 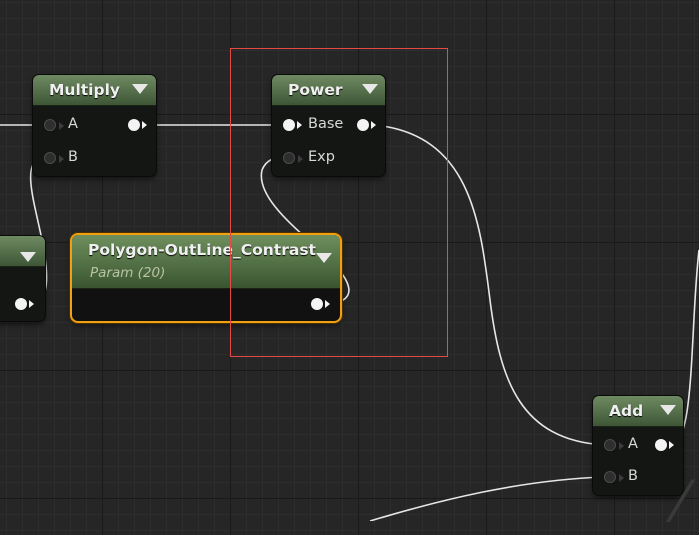 I want to click on add-output-pin, so click(x=664, y=445).